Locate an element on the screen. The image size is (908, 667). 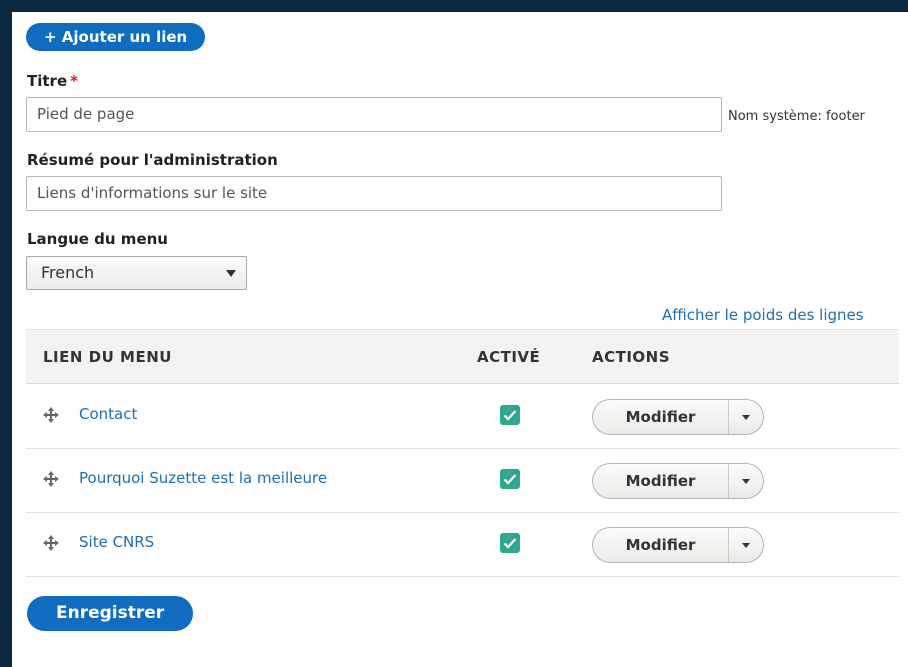
show-row-weights-link: Afficher le poids des lignes is located at coordinates (763, 315).